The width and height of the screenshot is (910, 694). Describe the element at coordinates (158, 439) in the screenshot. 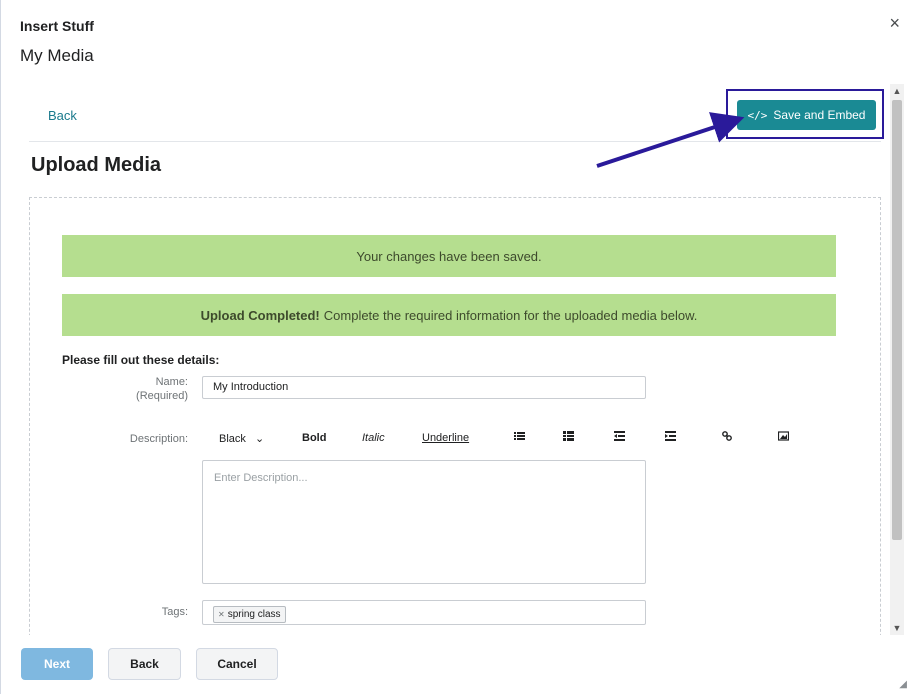

I see `description-label: Description:` at that location.